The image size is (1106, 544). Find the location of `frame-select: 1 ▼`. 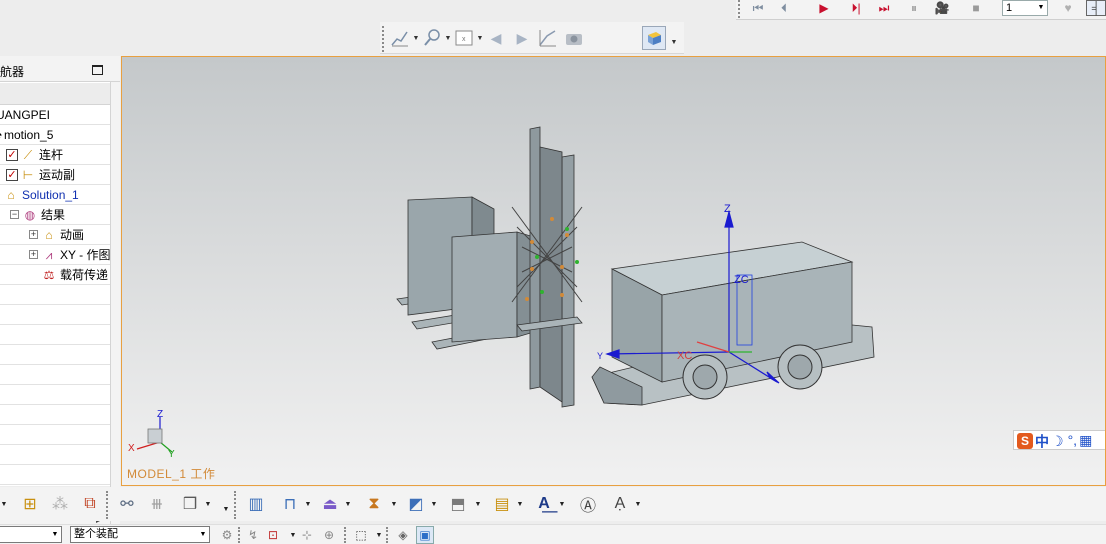

frame-select: 1 ▼ is located at coordinates (1025, 8).